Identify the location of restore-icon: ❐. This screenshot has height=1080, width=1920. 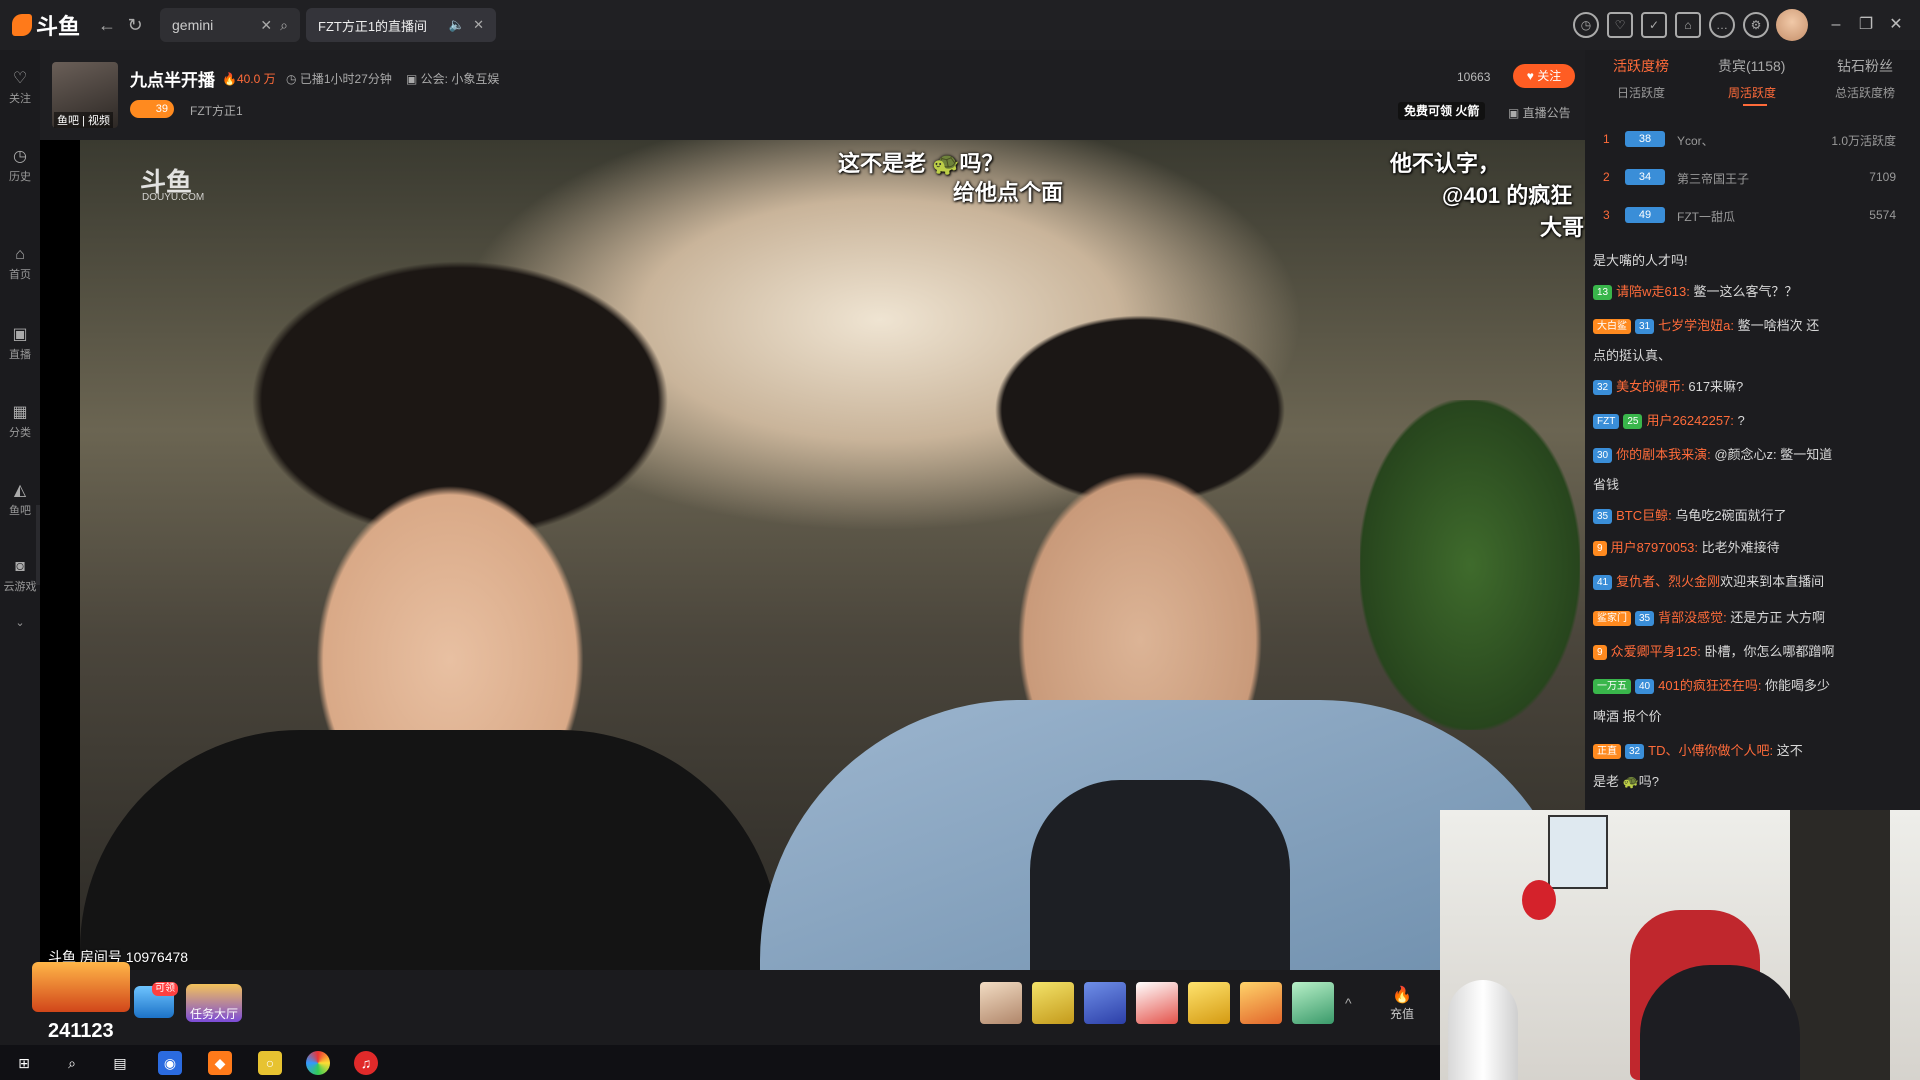
(1866, 25).